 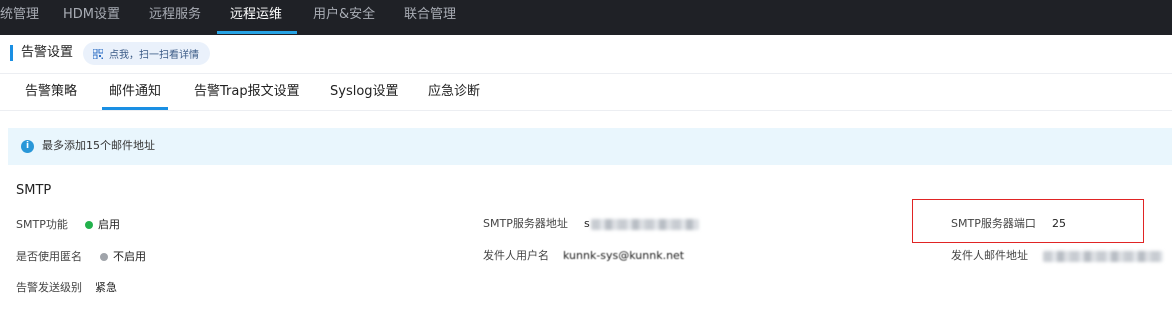 What do you see at coordinates (645, 224) in the screenshot?
I see `redacted-server-address` at bounding box center [645, 224].